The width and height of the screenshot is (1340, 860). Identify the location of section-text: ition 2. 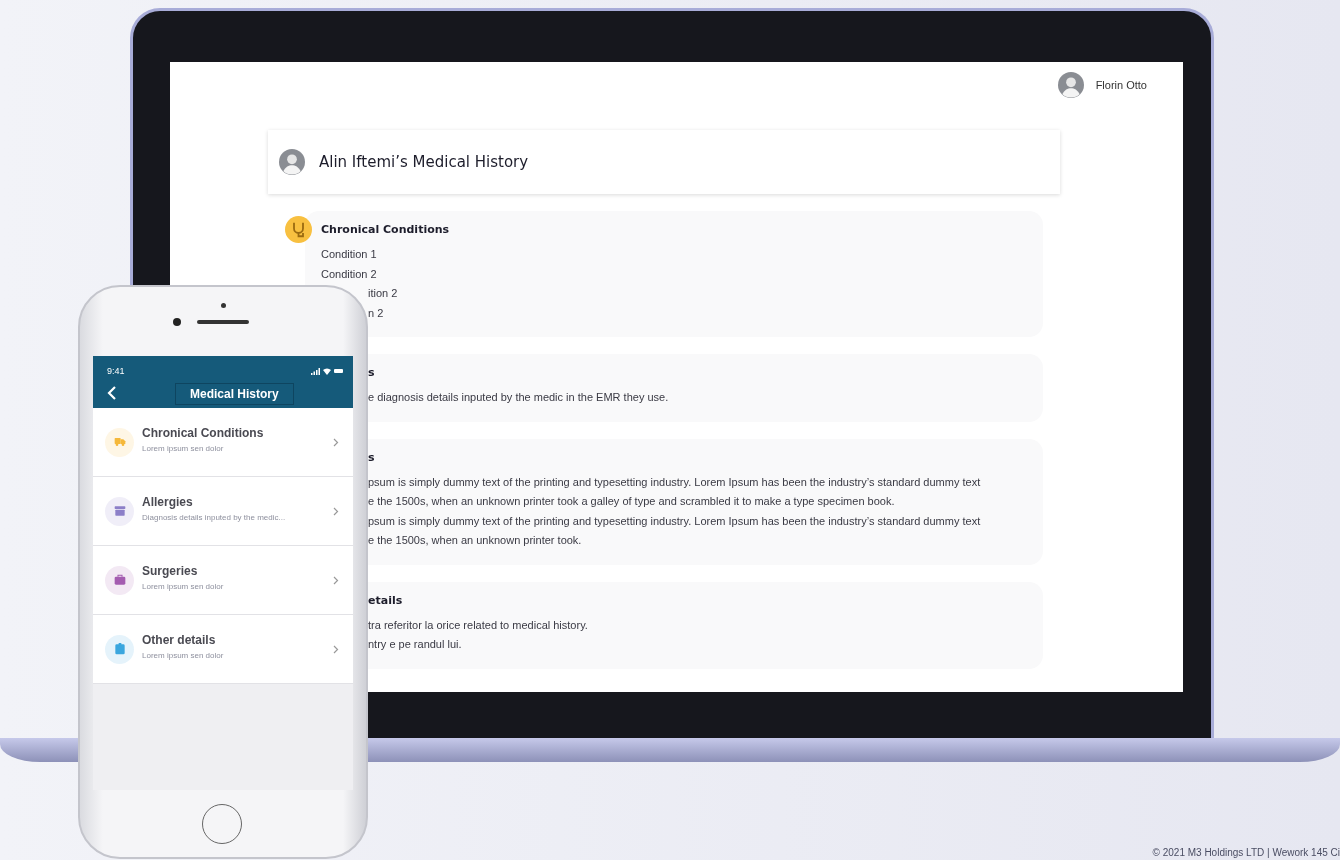
(383, 293).